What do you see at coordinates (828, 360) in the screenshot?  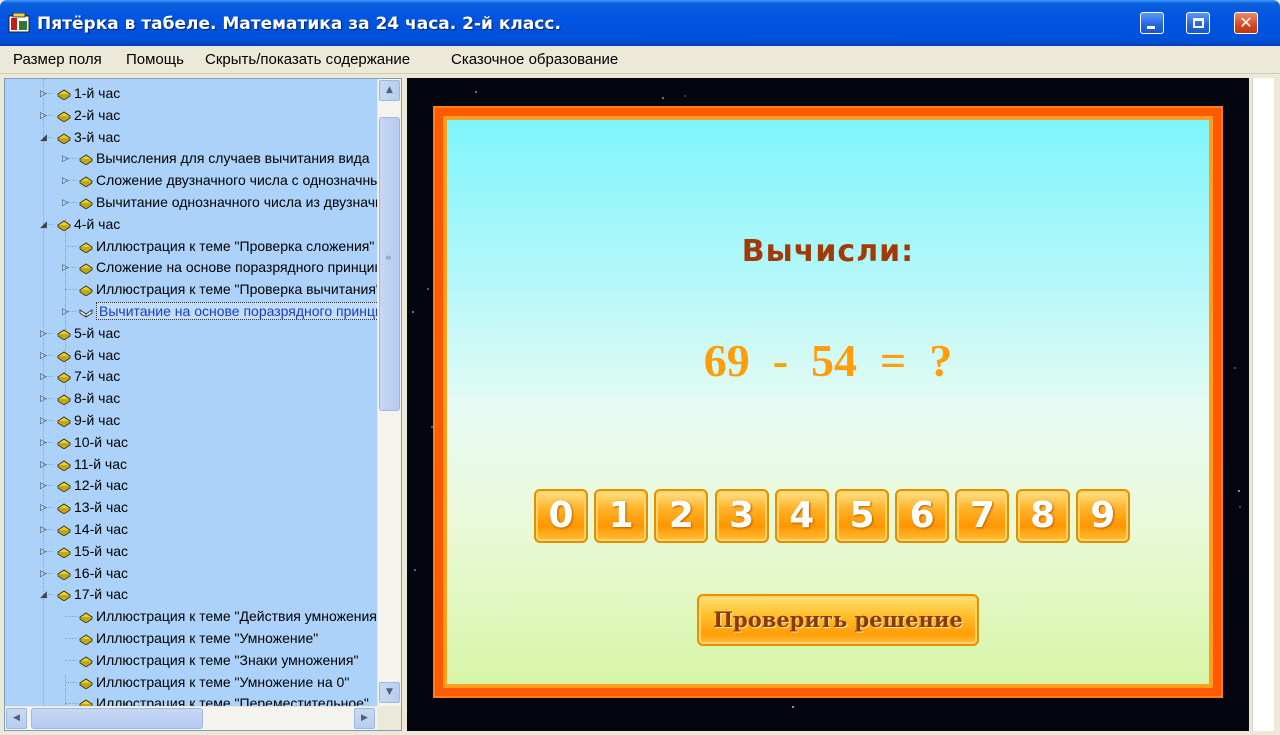 I see `equation: 69 - 54 = ?` at bounding box center [828, 360].